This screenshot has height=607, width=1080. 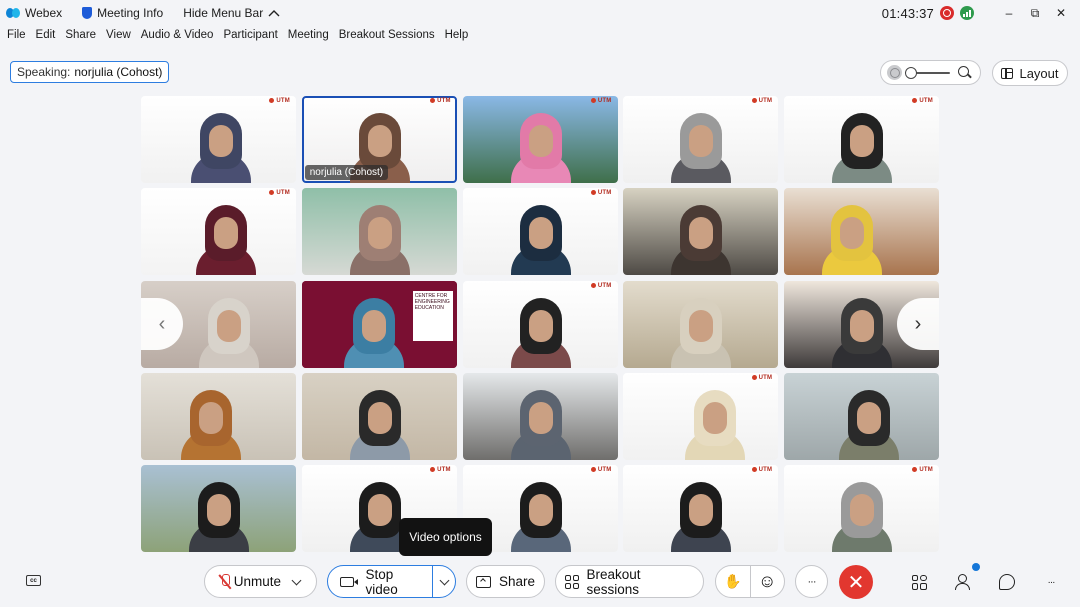 I want to click on raise-hand-button: ✋, so click(x=733, y=581).